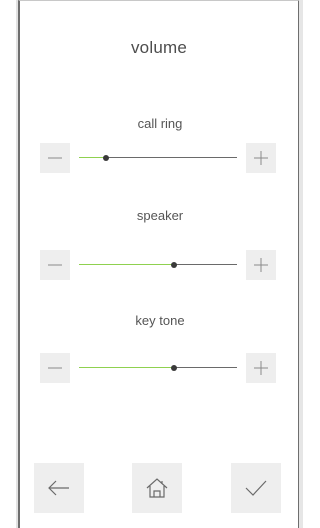 The image size is (320, 528). I want to click on speaker-slider, so click(158, 265).